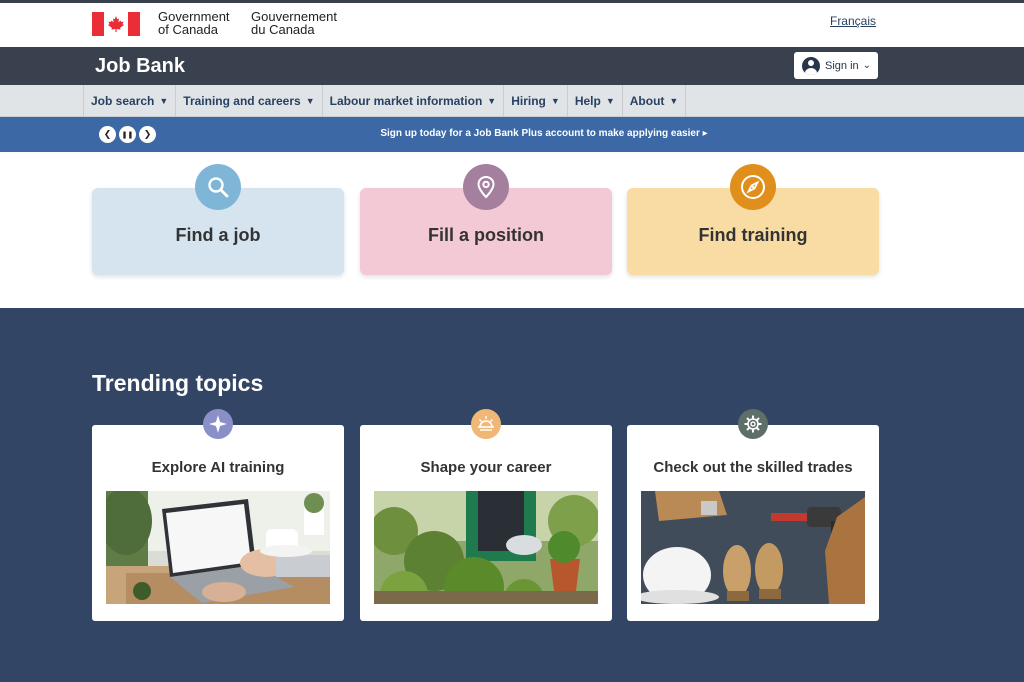 This screenshot has height=682, width=1024. I want to click on signature-french: Gouvernement du Canada, so click(294, 23).